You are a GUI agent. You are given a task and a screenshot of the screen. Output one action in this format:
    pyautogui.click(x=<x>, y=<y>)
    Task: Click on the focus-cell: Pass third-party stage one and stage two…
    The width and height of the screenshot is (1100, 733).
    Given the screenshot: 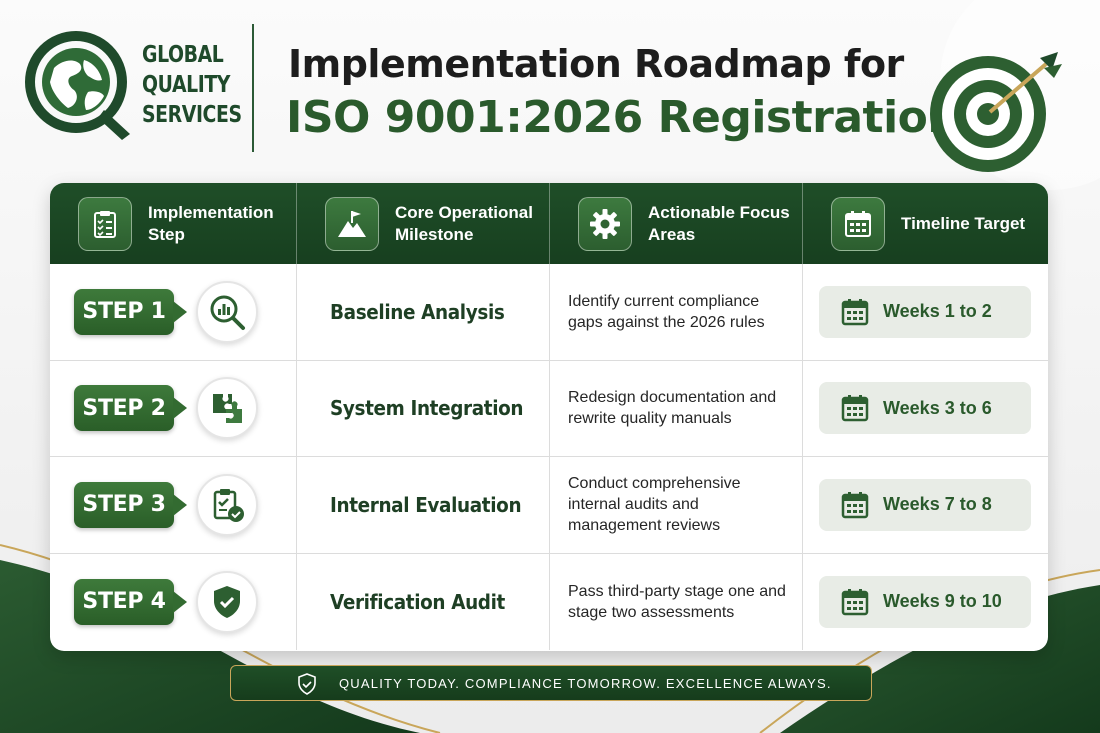 What is the action you would take?
    pyautogui.click(x=676, y=601)
    